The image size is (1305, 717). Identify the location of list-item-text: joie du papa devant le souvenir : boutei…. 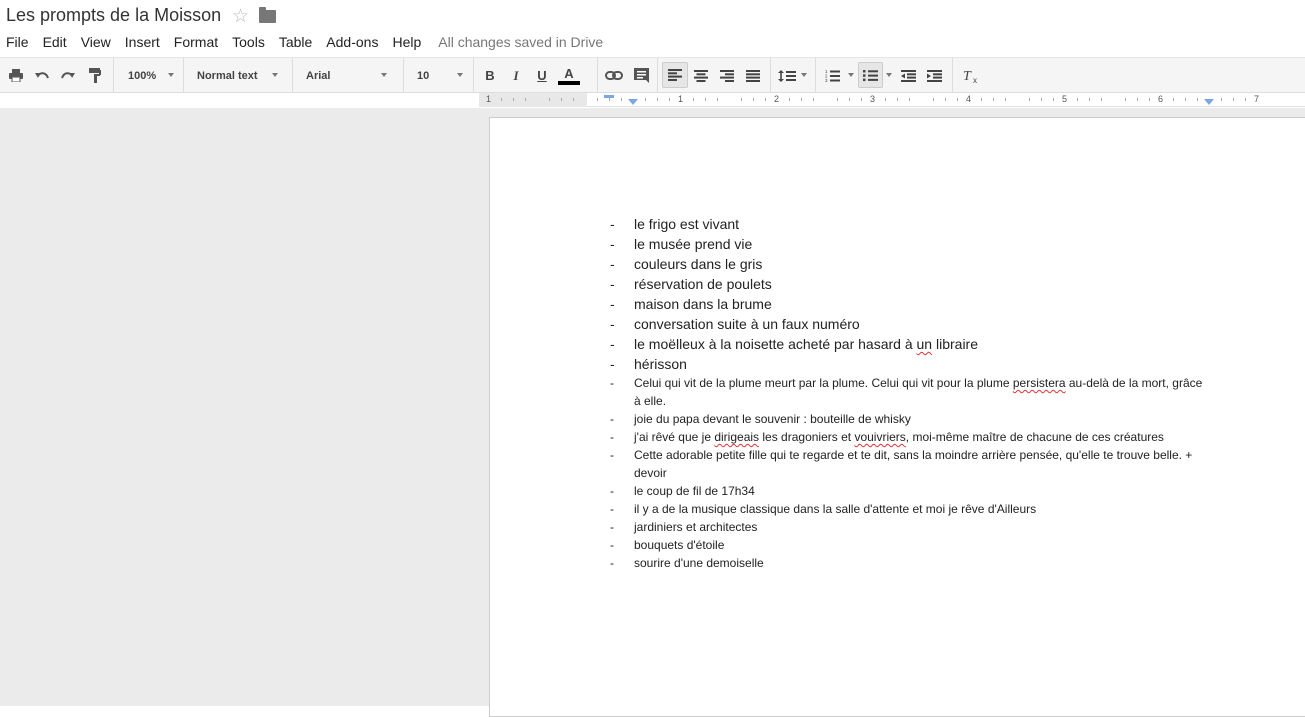
(772, 419).